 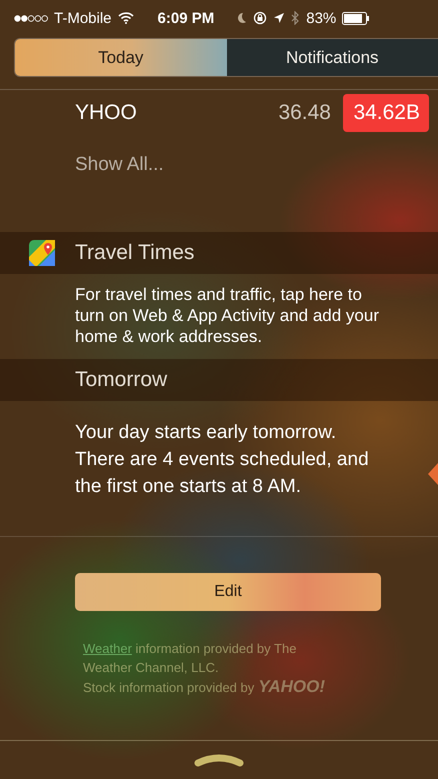 I want to click on battery-percent: 83%, so click(x=321, y=18).